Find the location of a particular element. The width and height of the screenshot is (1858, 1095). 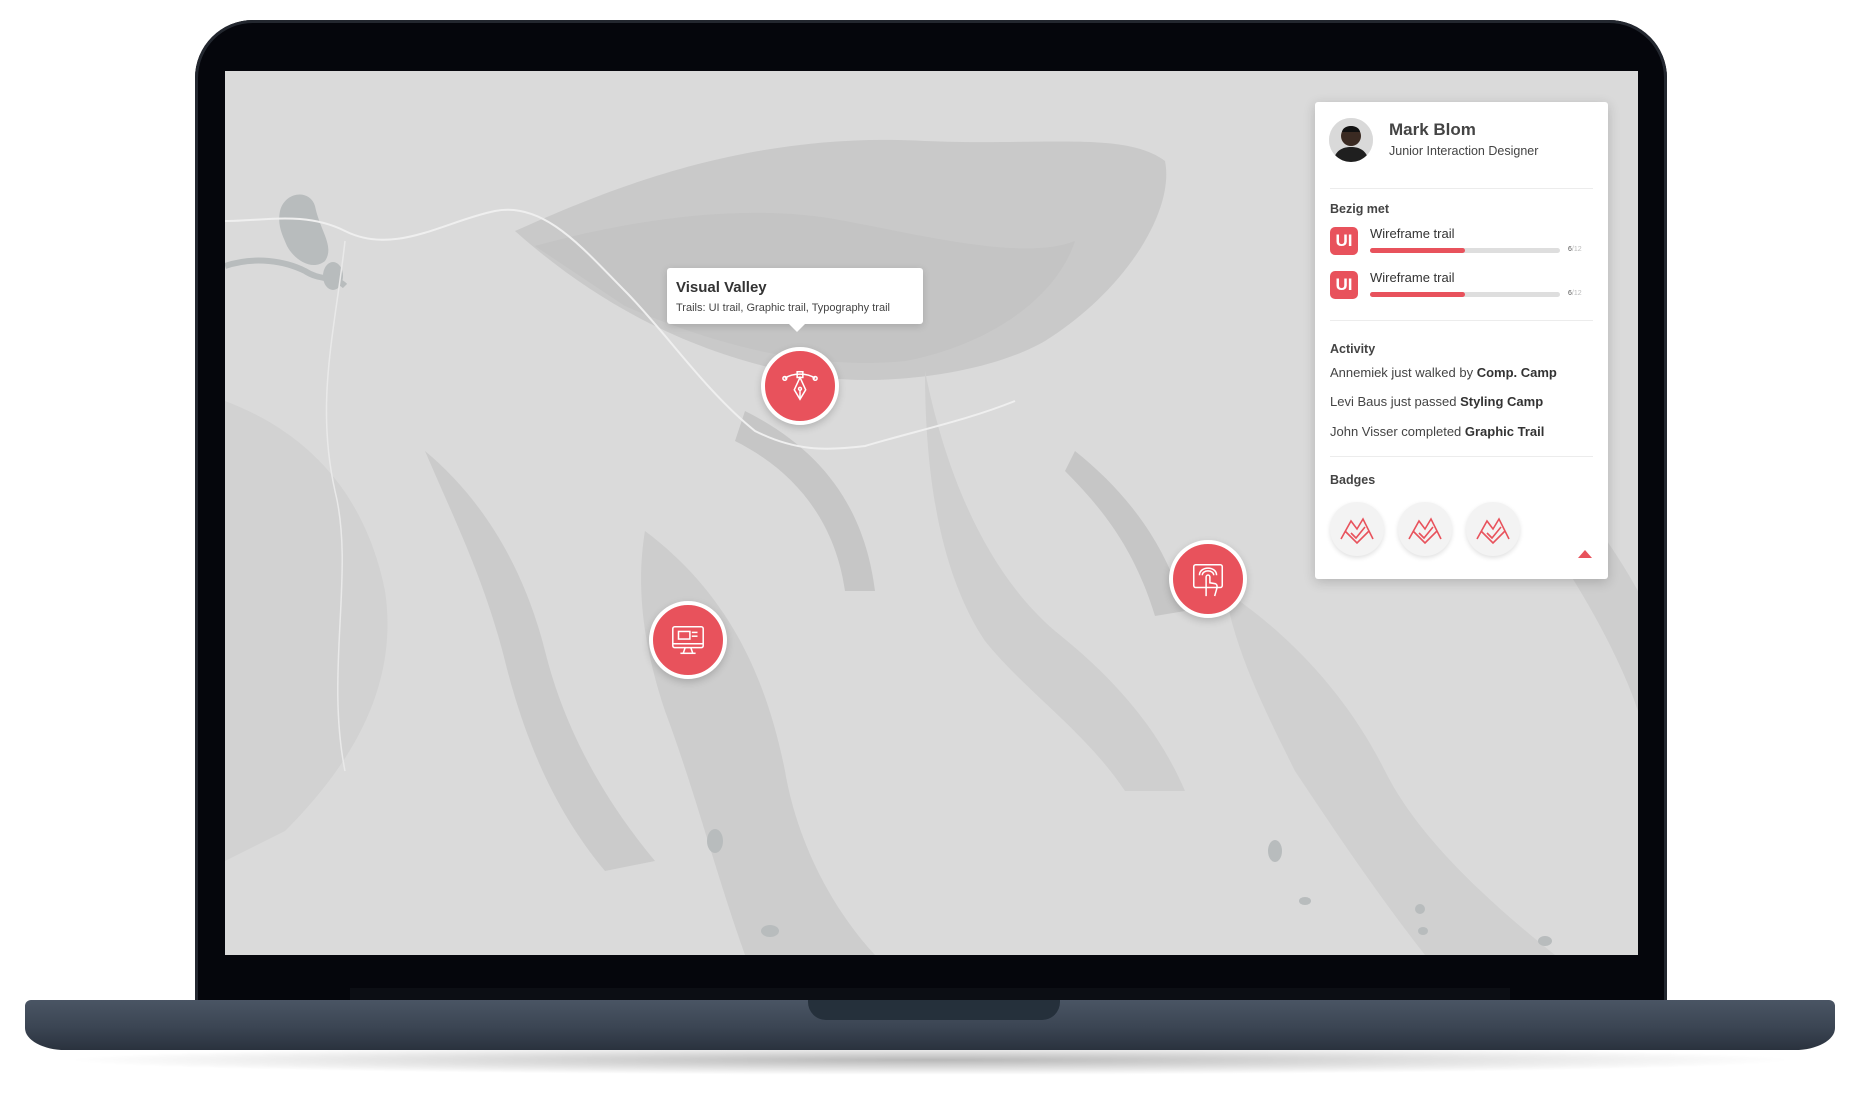

user-role: Junior Interaction Designer is located at coordinates (1464, 151).